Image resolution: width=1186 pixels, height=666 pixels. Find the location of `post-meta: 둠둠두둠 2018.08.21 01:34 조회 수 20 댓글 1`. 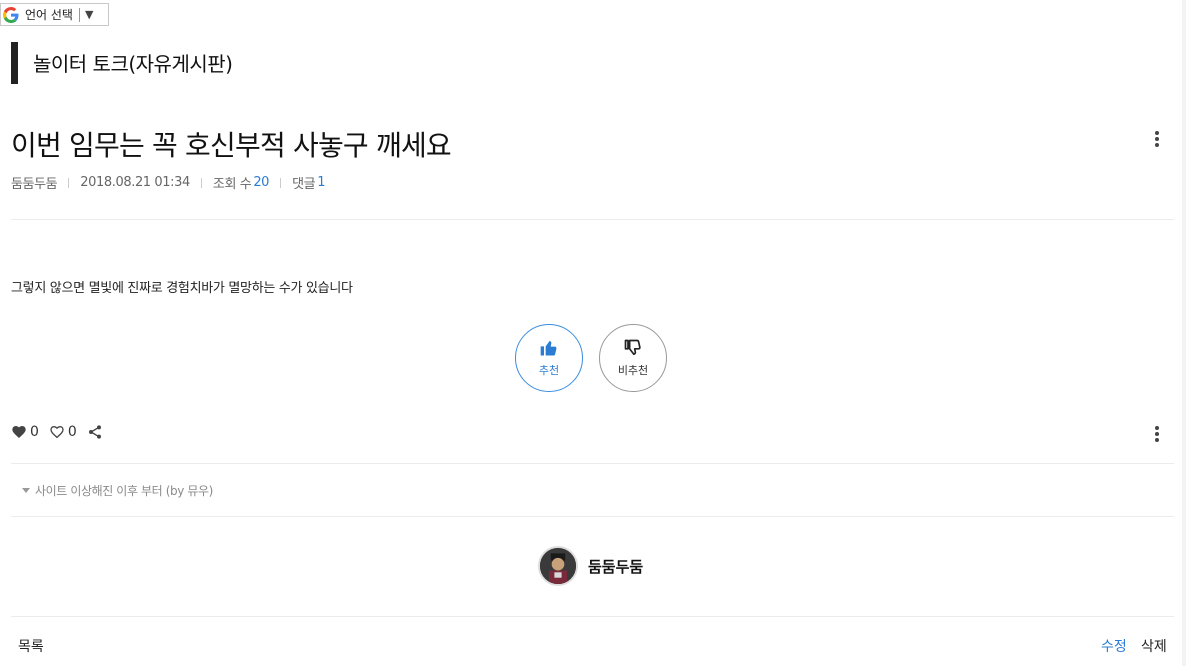

post-meta: 둠둠두둠 2018.08.21 01:34 조회 수 20 댓글 1 is located at coordinates (168, 182).